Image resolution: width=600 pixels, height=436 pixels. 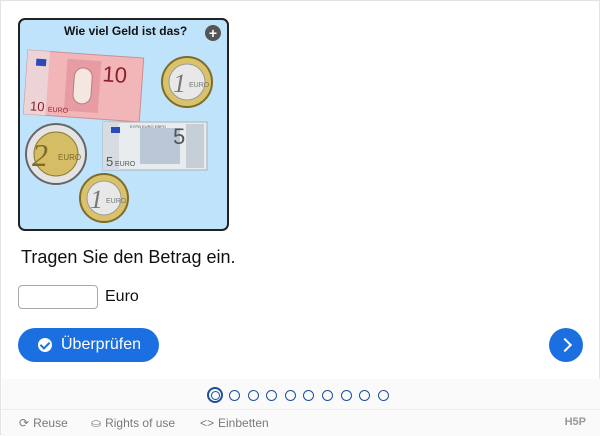 I want to click on ten-note-label: EURO, so click(x=58, y=111).